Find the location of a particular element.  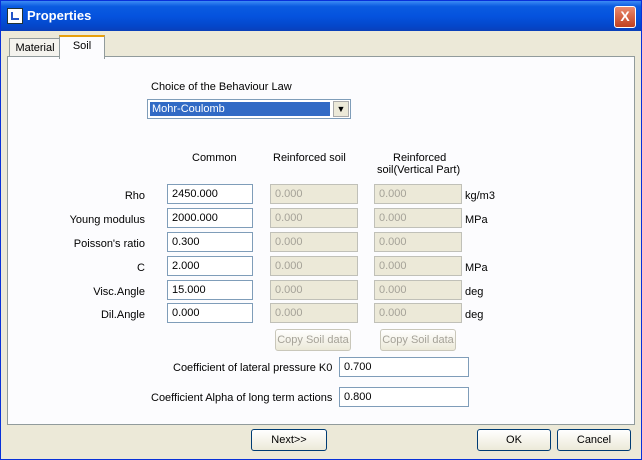

c-reinforced-input: 0.000 is located at coordinates (314, 266).